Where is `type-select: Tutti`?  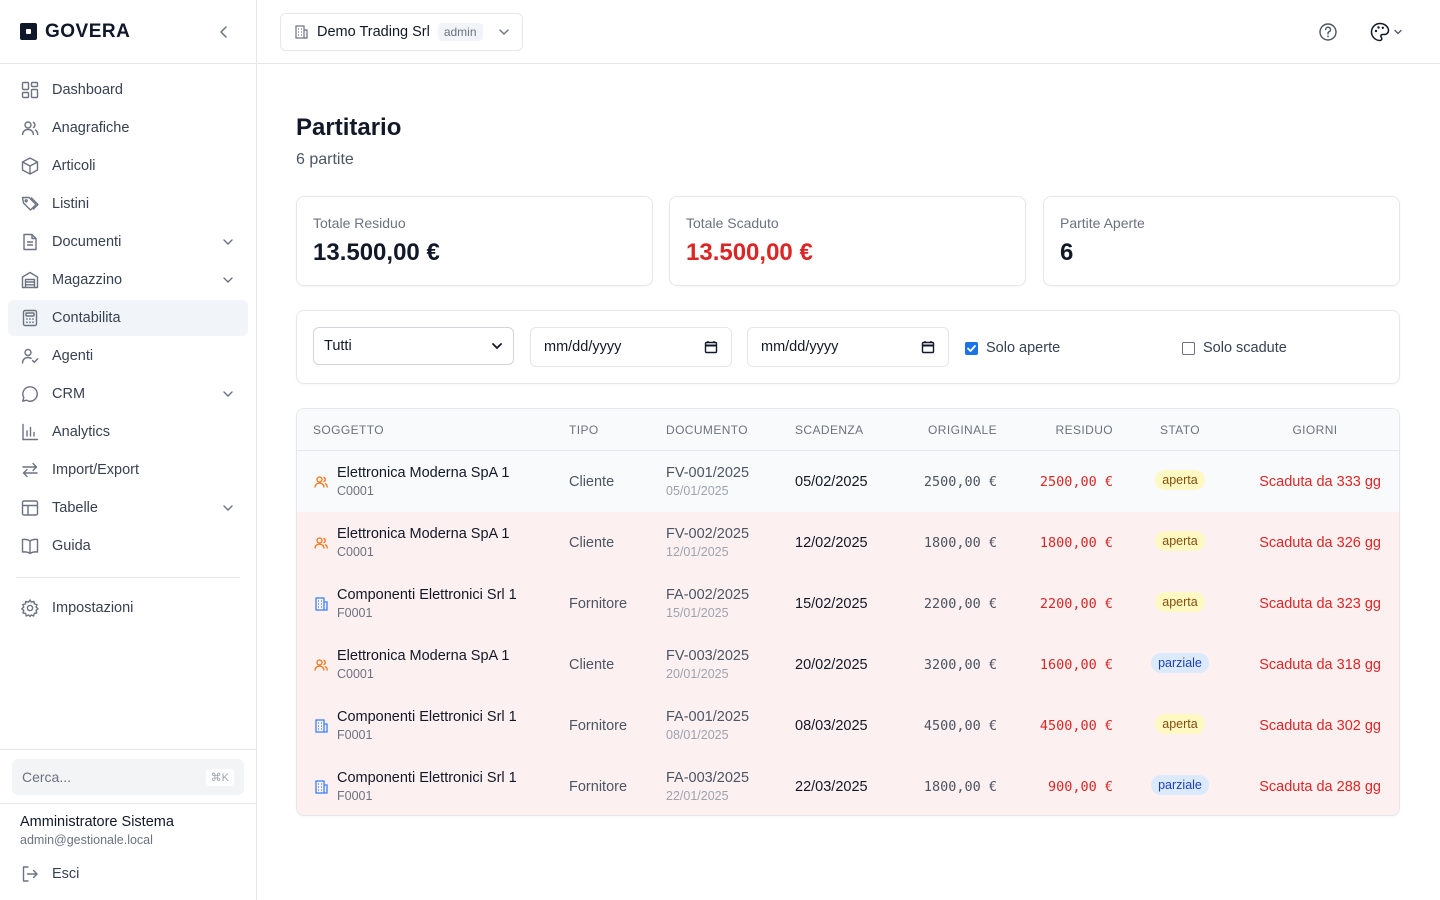
type-select: Tutti is located at coordinates (413, 346).